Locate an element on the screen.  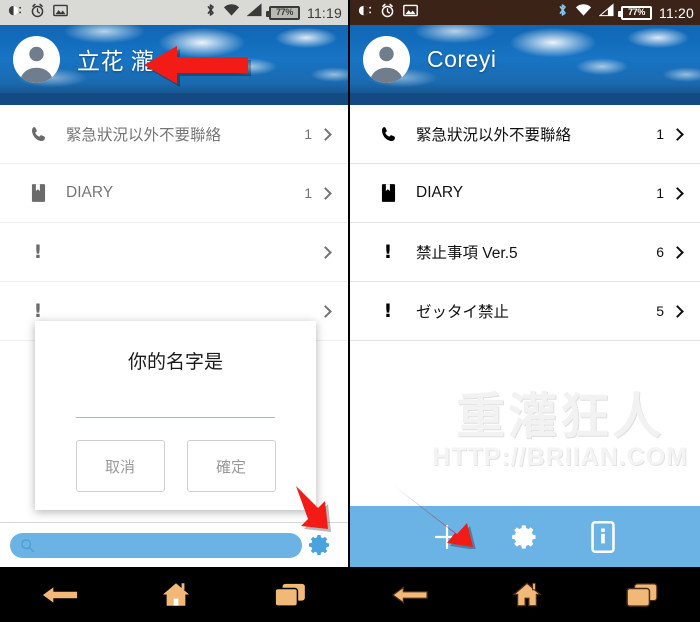
clock-time: 11:20 is located at coordinates (676, 12).